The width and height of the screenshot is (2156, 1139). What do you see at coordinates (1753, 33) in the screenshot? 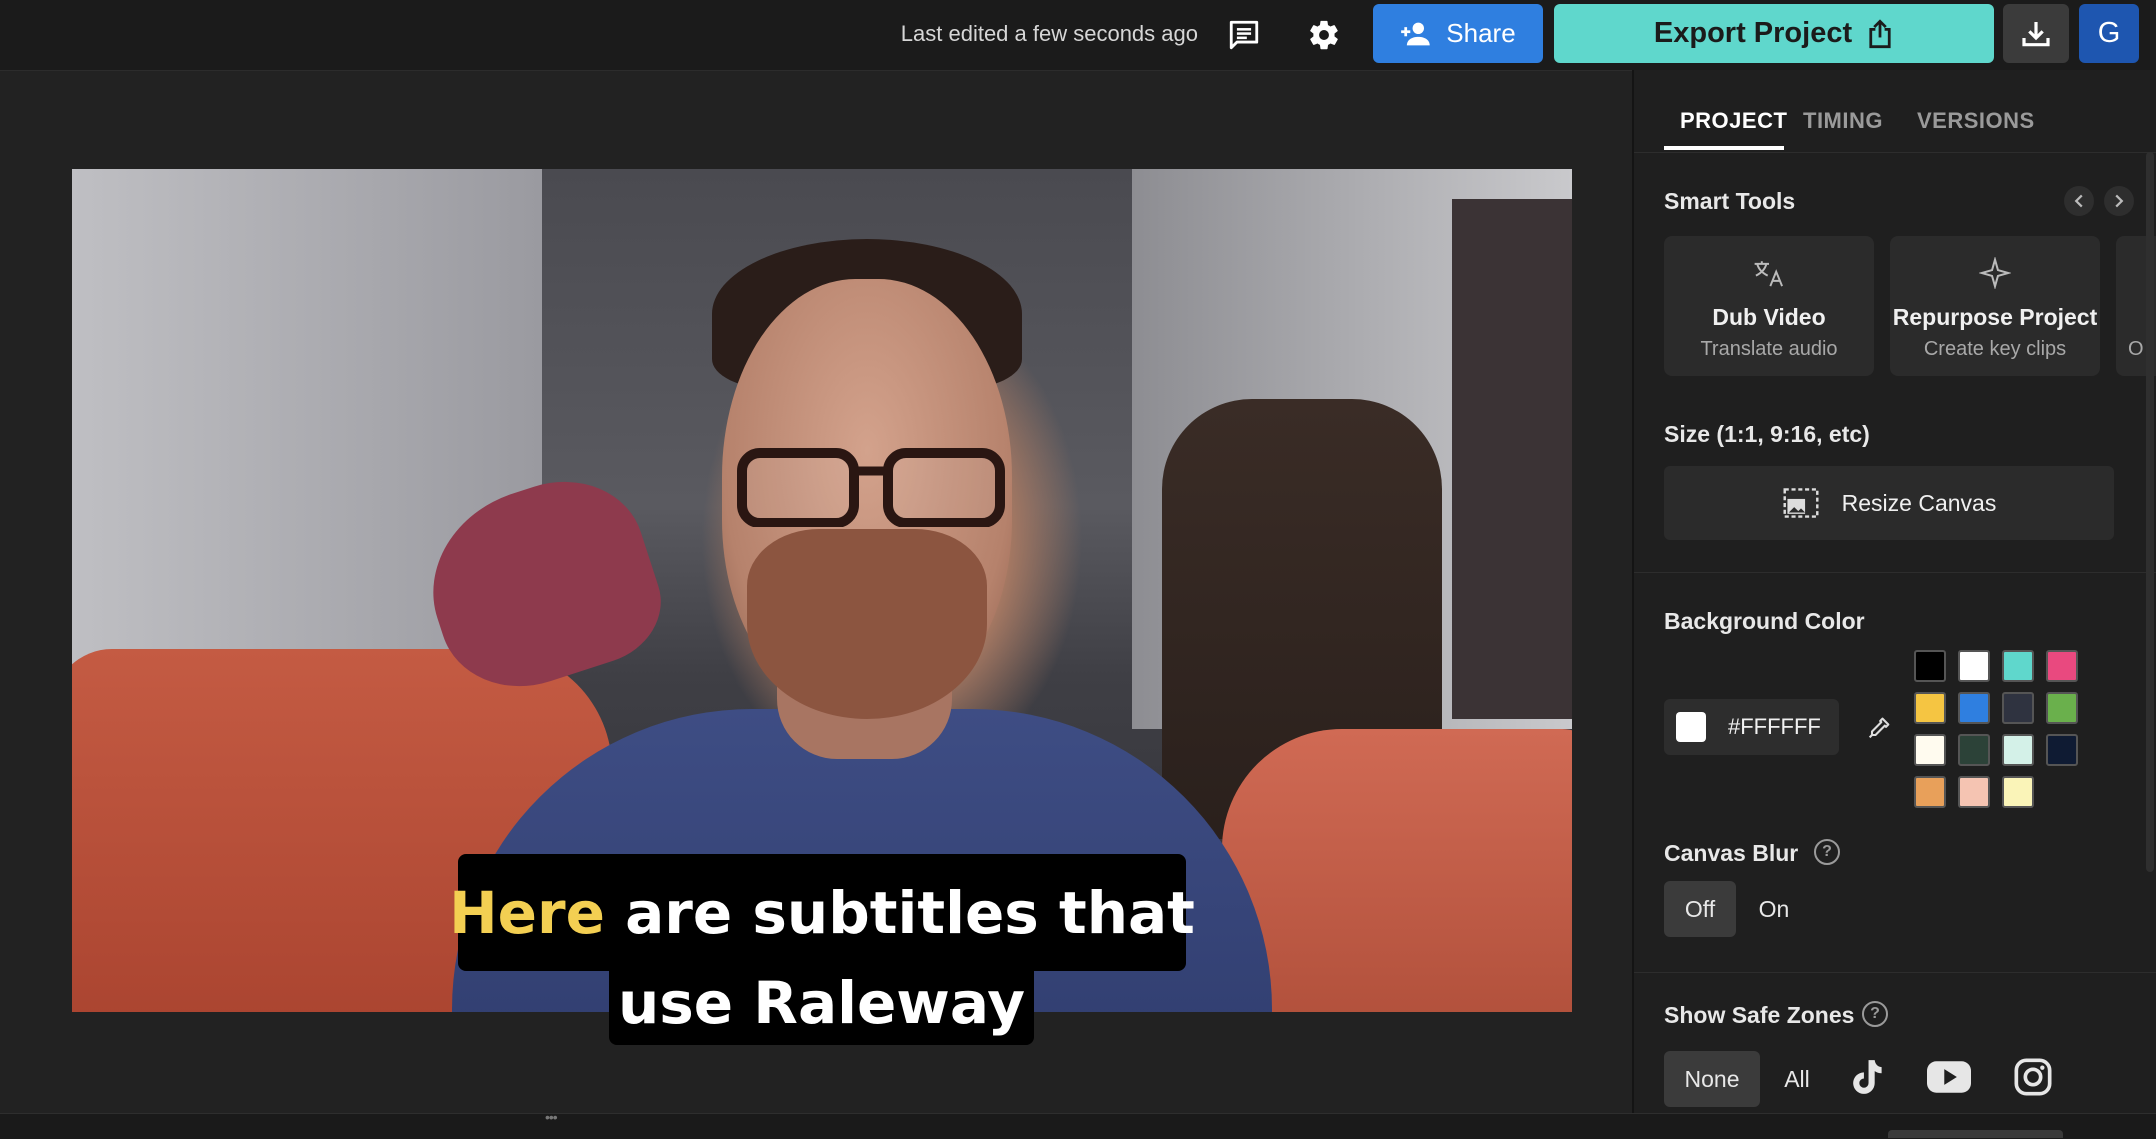
I see `export-label: Export Project` at bounding box center [1753, 33].